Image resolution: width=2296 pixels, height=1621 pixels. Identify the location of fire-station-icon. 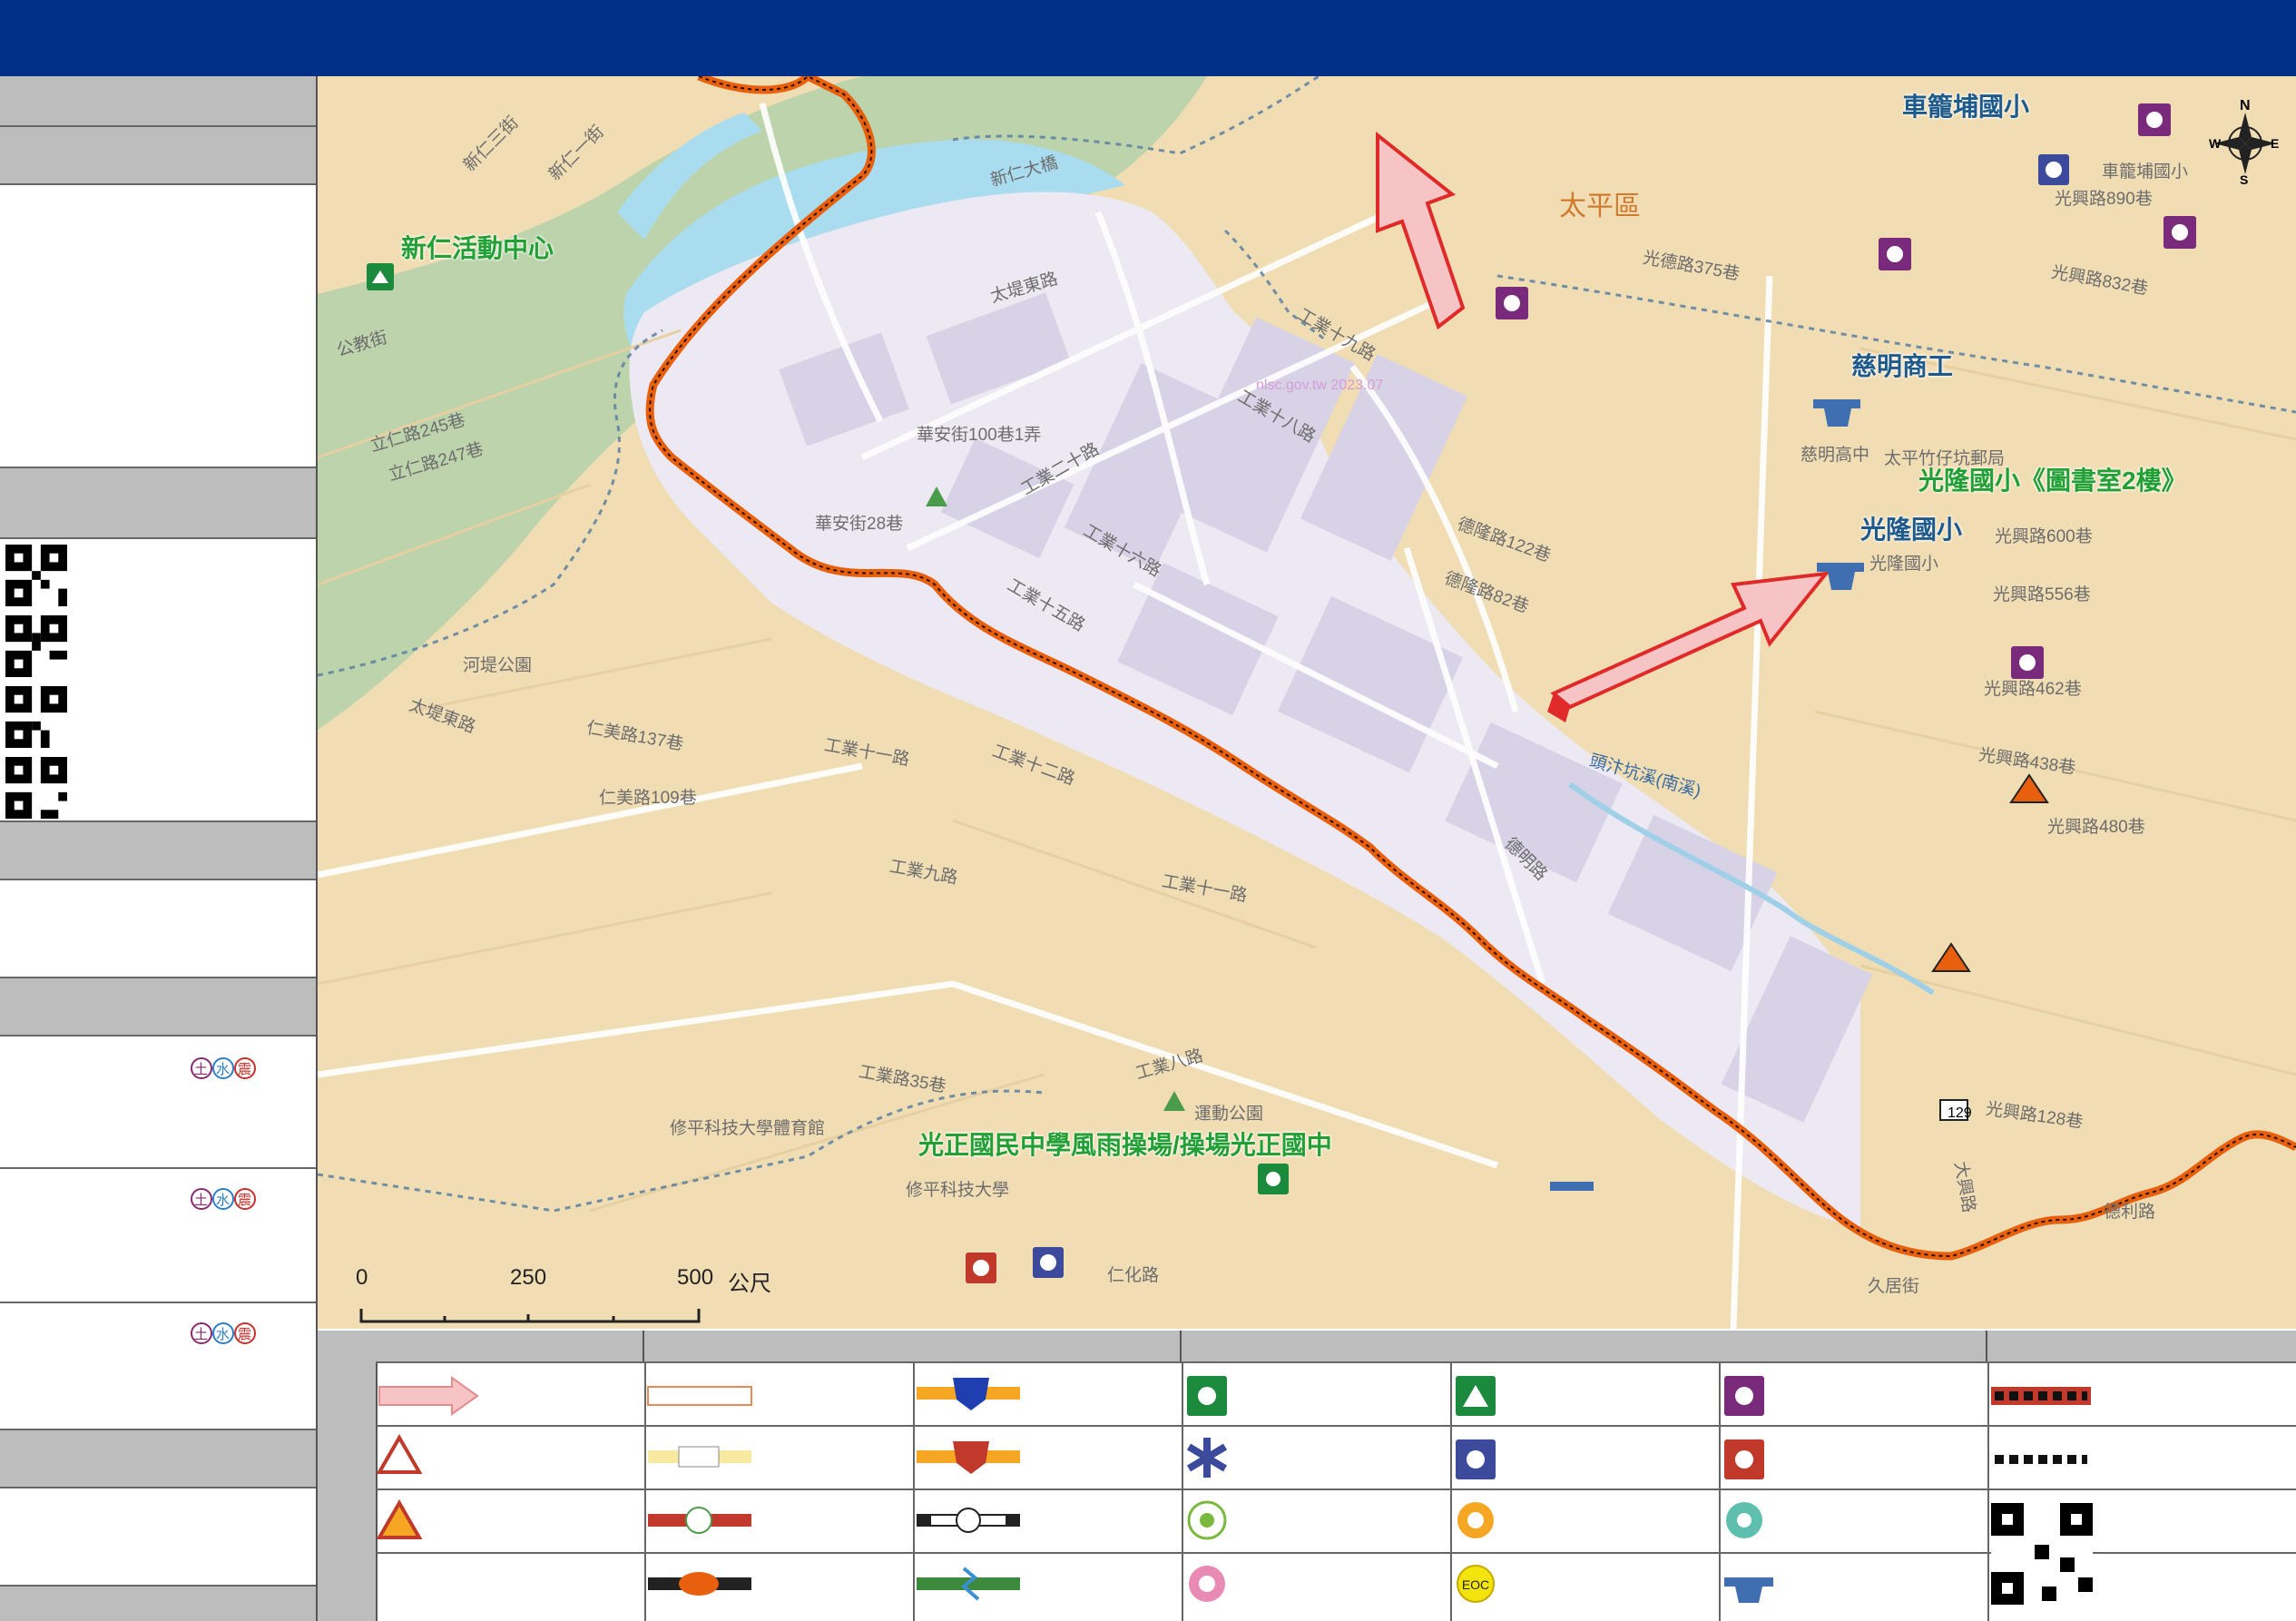
(968, 1457).